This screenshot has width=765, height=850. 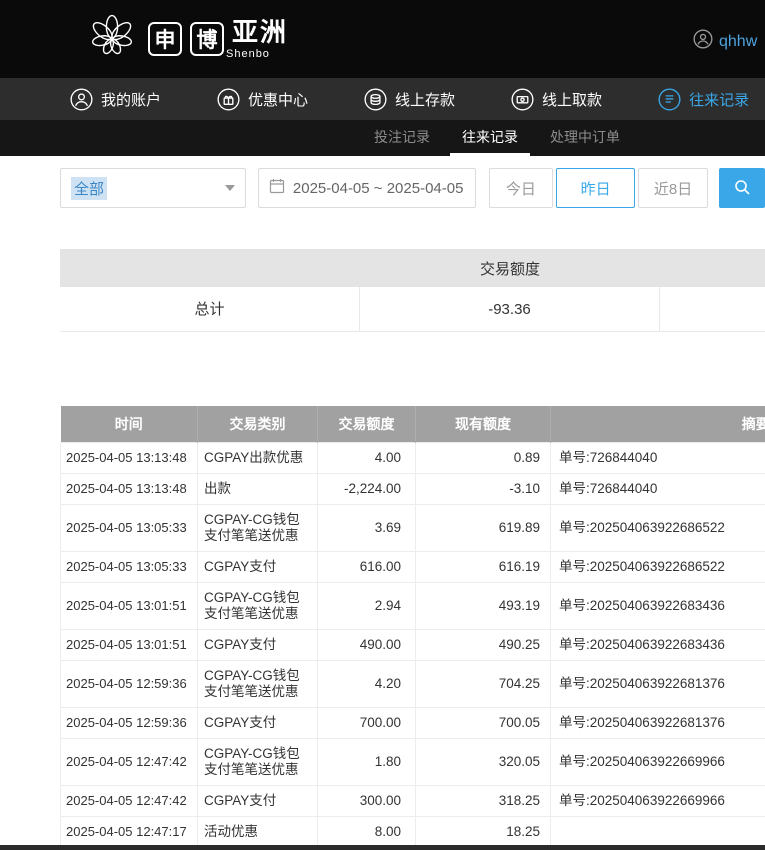 I want to click on table-cell: 704.25, so click(x=483, y=683).